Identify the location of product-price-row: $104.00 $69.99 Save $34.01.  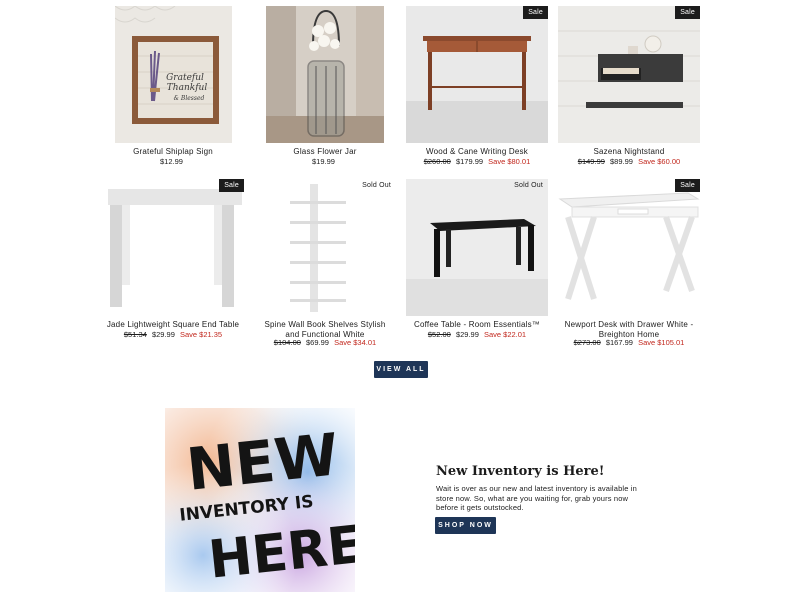
(325, 343).